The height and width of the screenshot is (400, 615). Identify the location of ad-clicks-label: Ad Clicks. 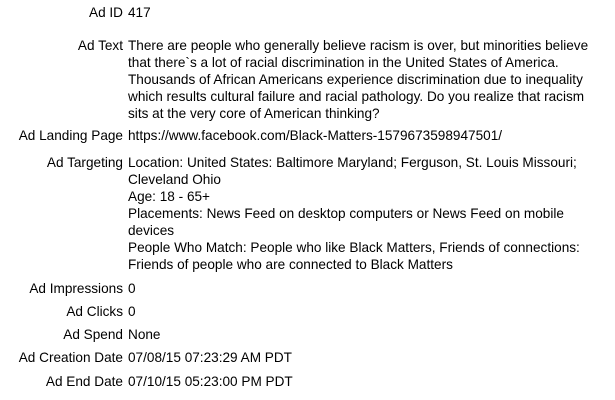
(94, 311).